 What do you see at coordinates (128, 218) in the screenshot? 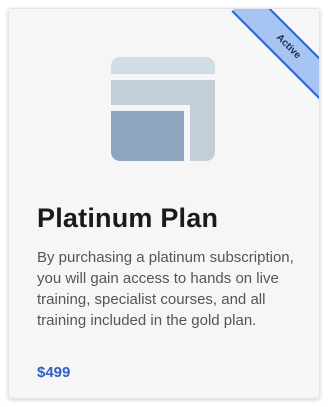
I see `plan-title: Platinum Plan` at bounding box center [128, 218].